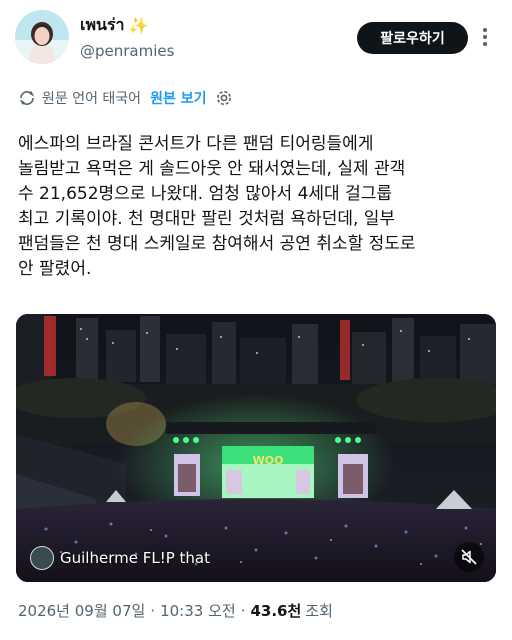 Image resolution: width=512 pixels, height=640 pixels. Describe the element at coordinates (217, 244) in the screenshot. I see `tweet-line: 팬덤들은 천 명대 스케일로 참여해서 공연 취소할 정도로` at that location.